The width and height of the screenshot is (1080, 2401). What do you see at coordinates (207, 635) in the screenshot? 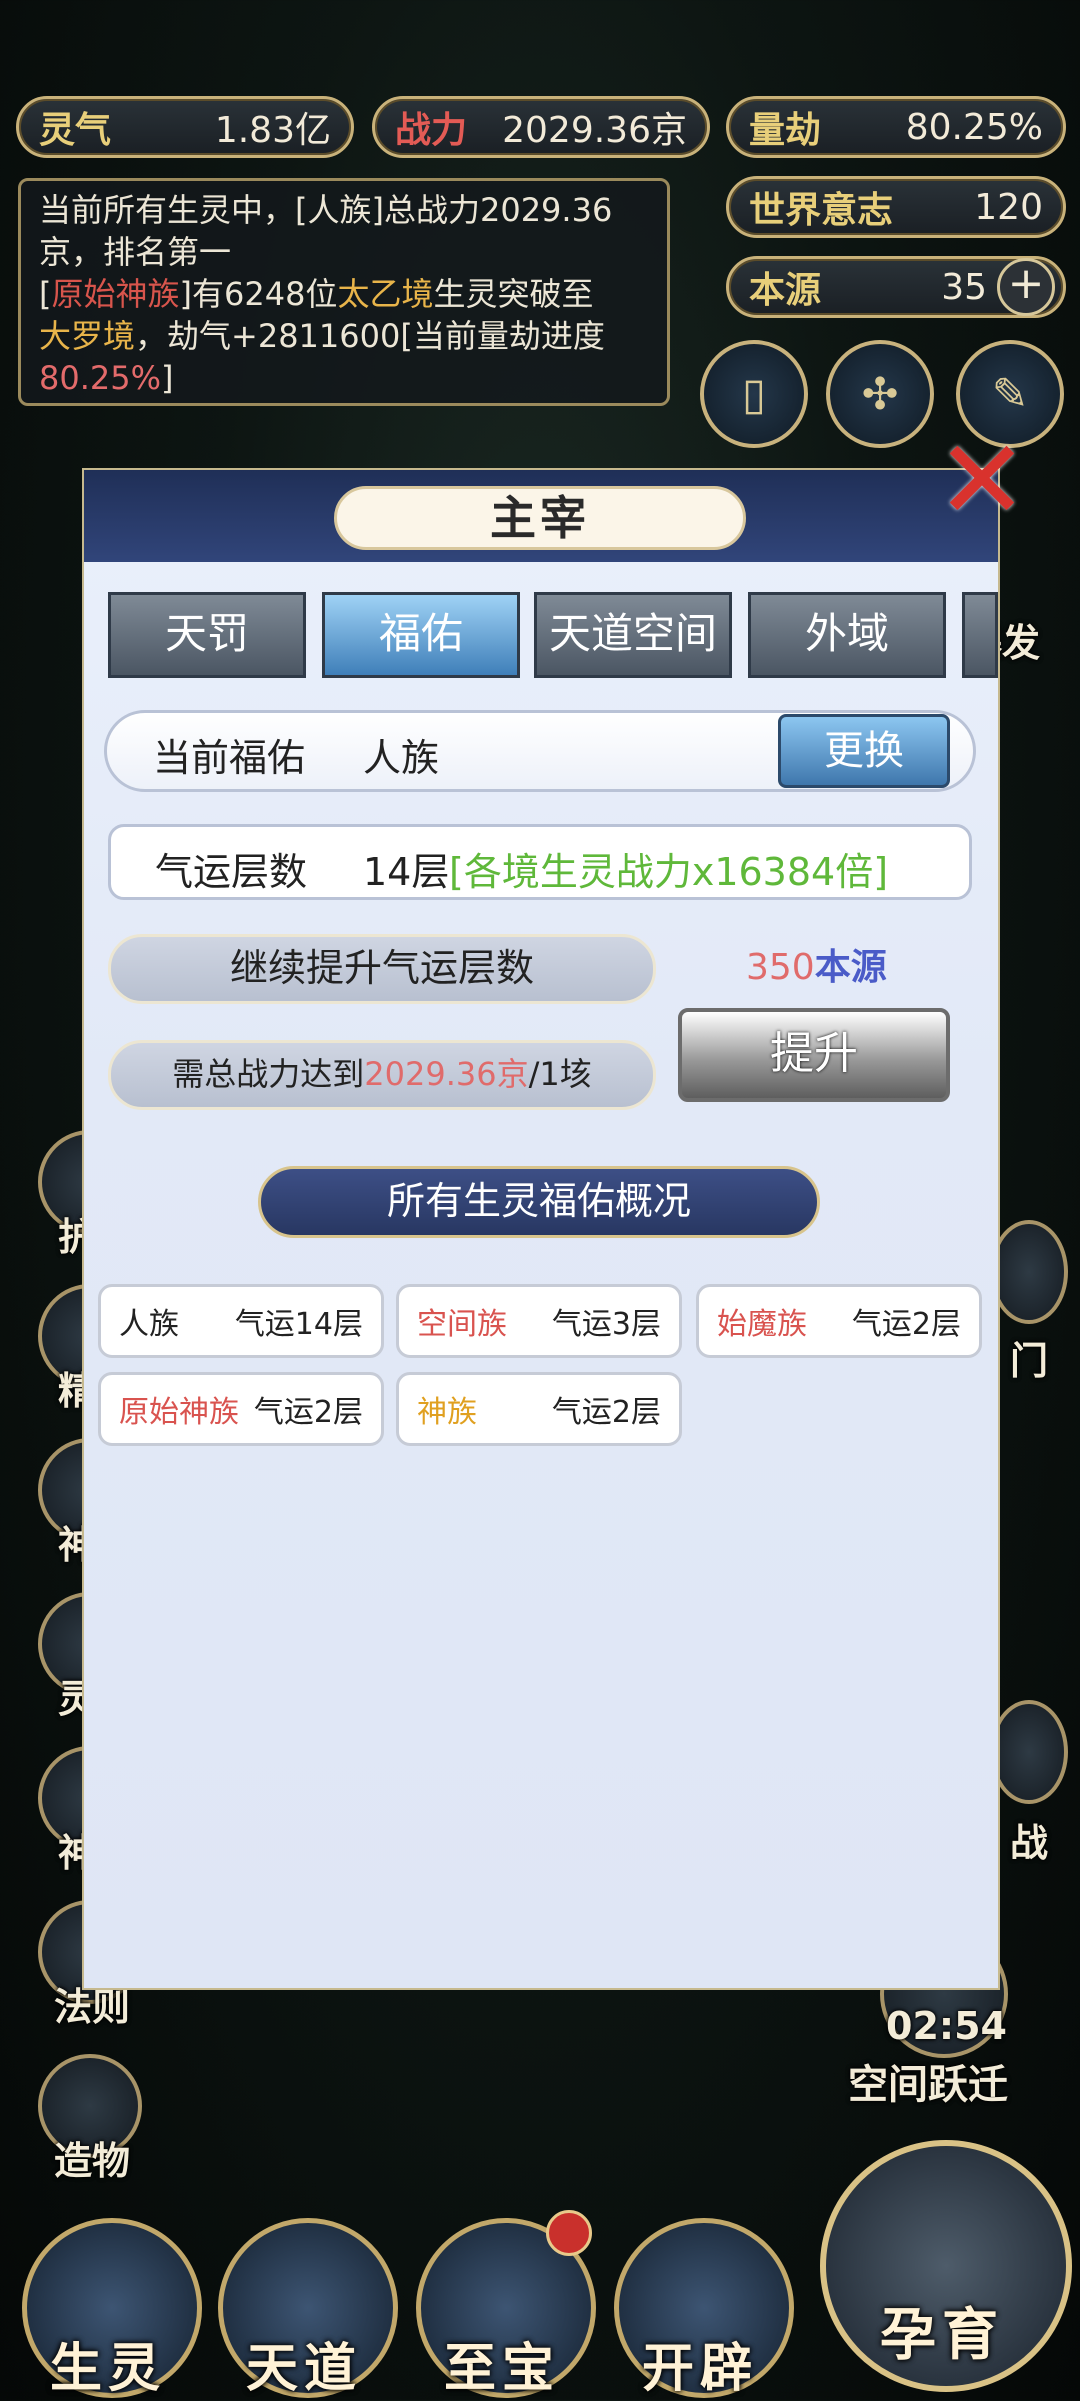
I see `tab-punishment: 天罚` at bounding box center [207, 635].